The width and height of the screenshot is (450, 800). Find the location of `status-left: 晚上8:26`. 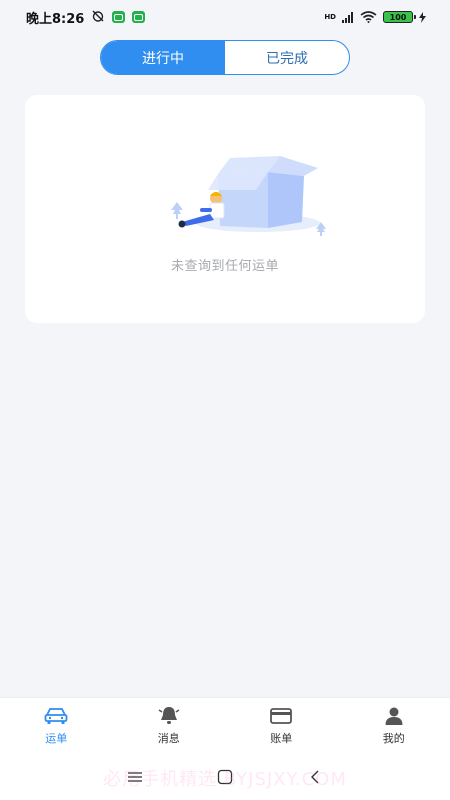

status-left: 晚上8:26 is located at coordinates (86, 17).